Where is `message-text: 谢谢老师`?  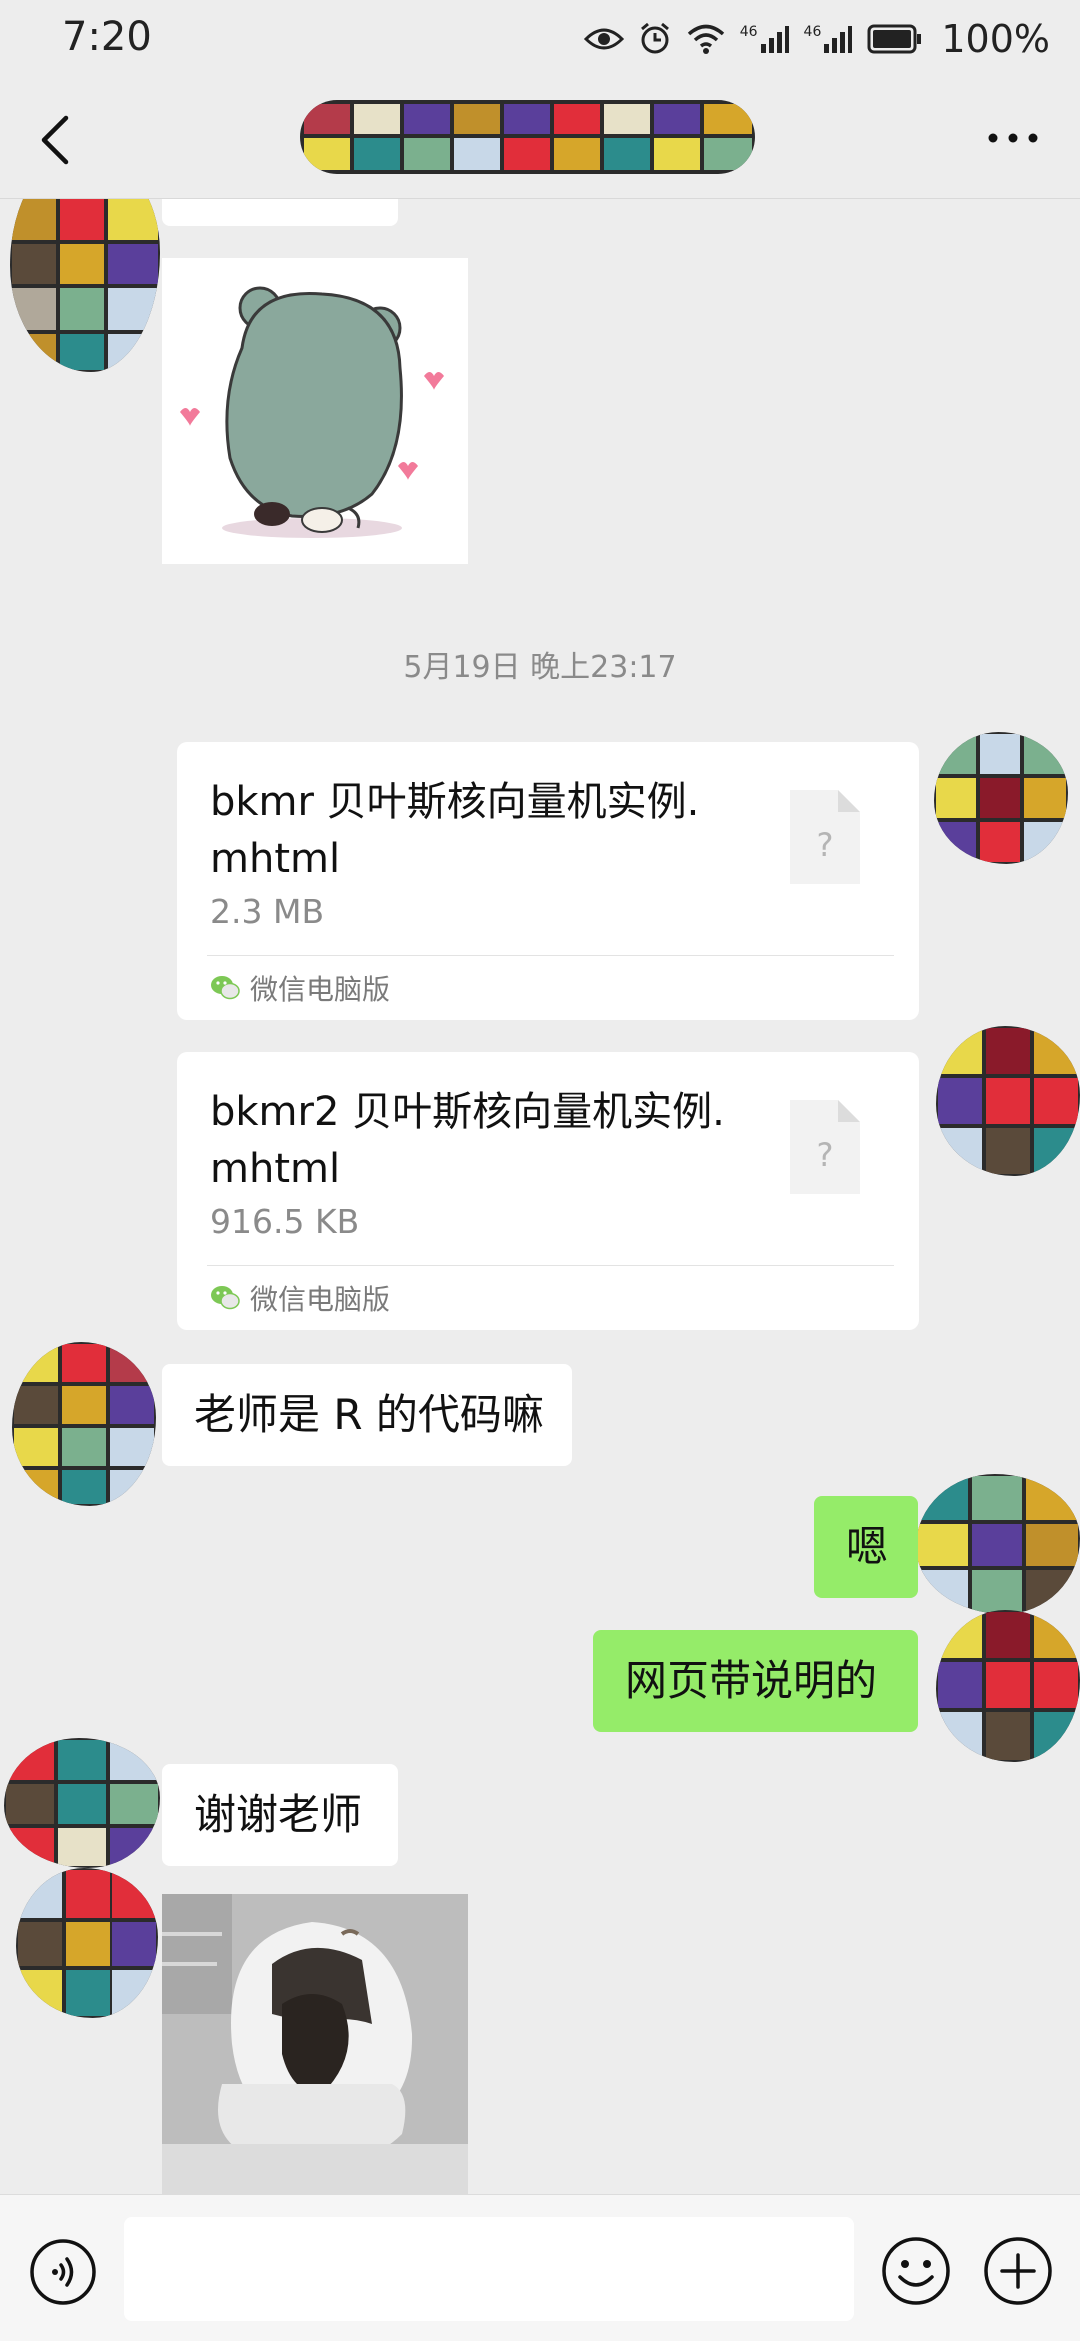
message-text: 谢谢老师 is located at coordinates (278, 1814).